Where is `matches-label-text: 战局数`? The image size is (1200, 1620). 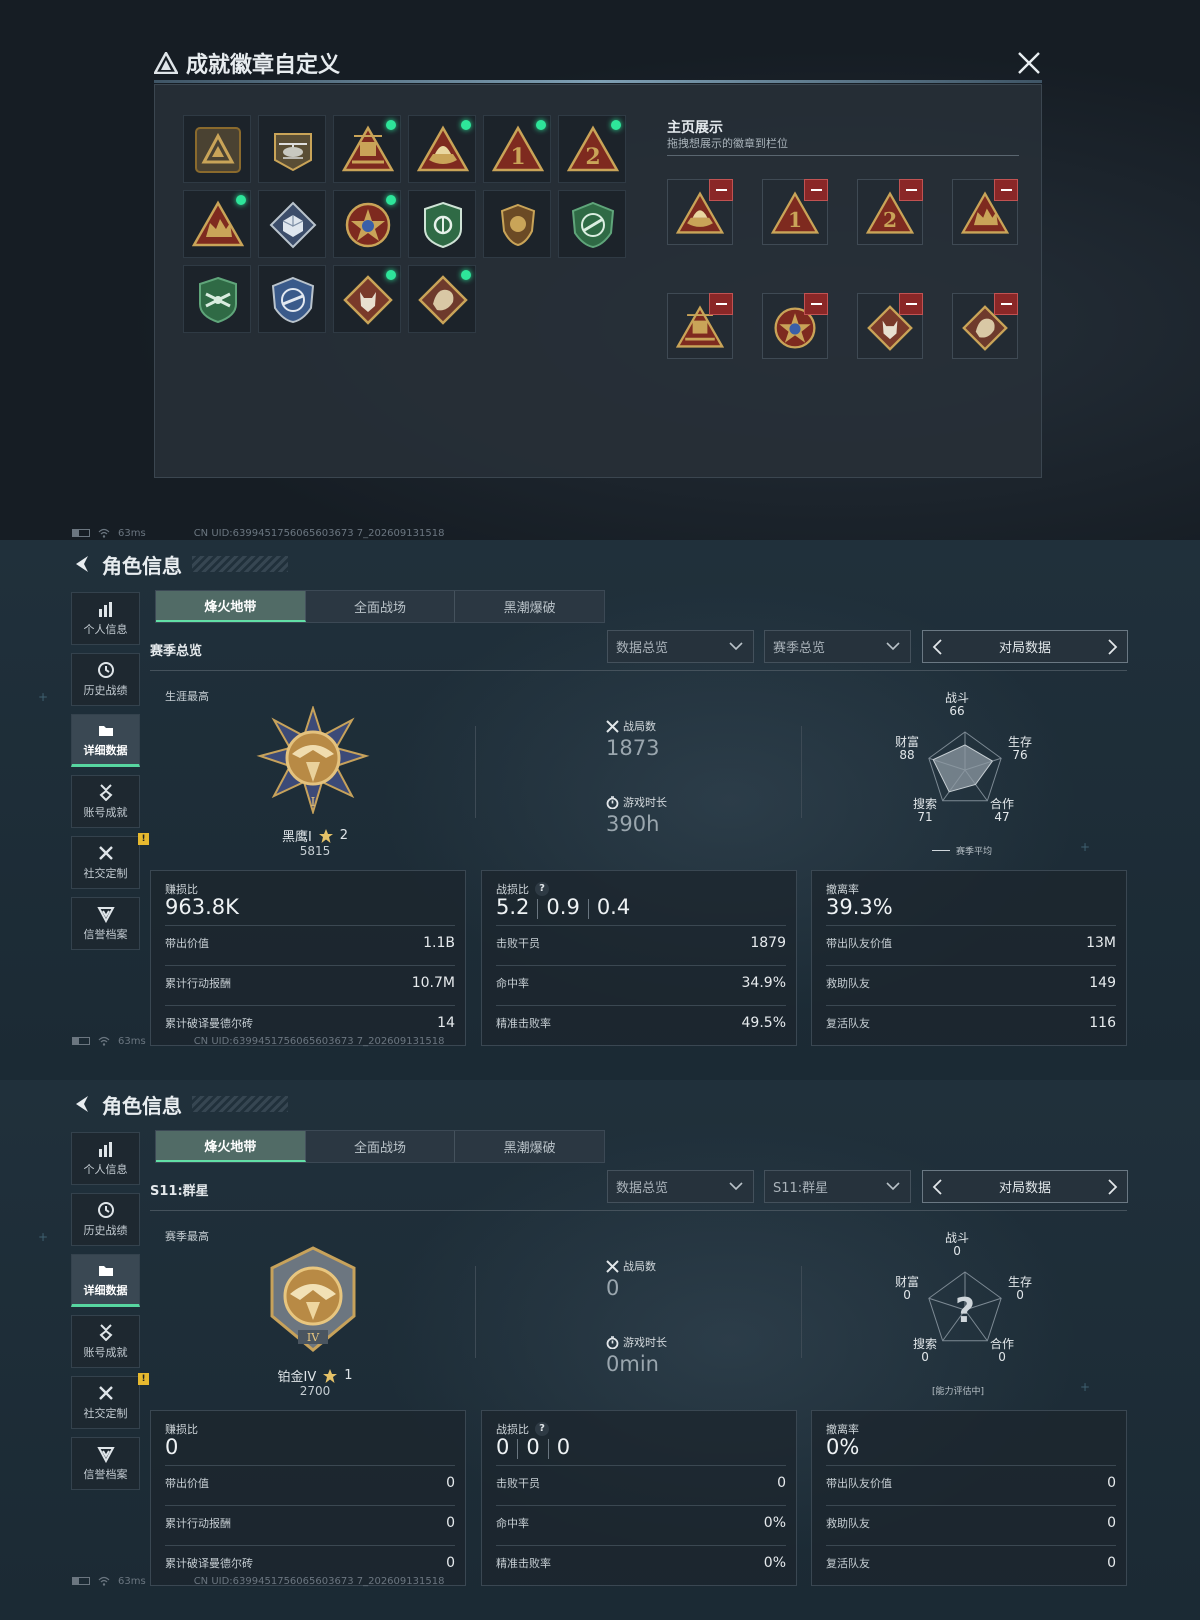 matches-label-text: 战局数 is located at coordinates (639, 1266).